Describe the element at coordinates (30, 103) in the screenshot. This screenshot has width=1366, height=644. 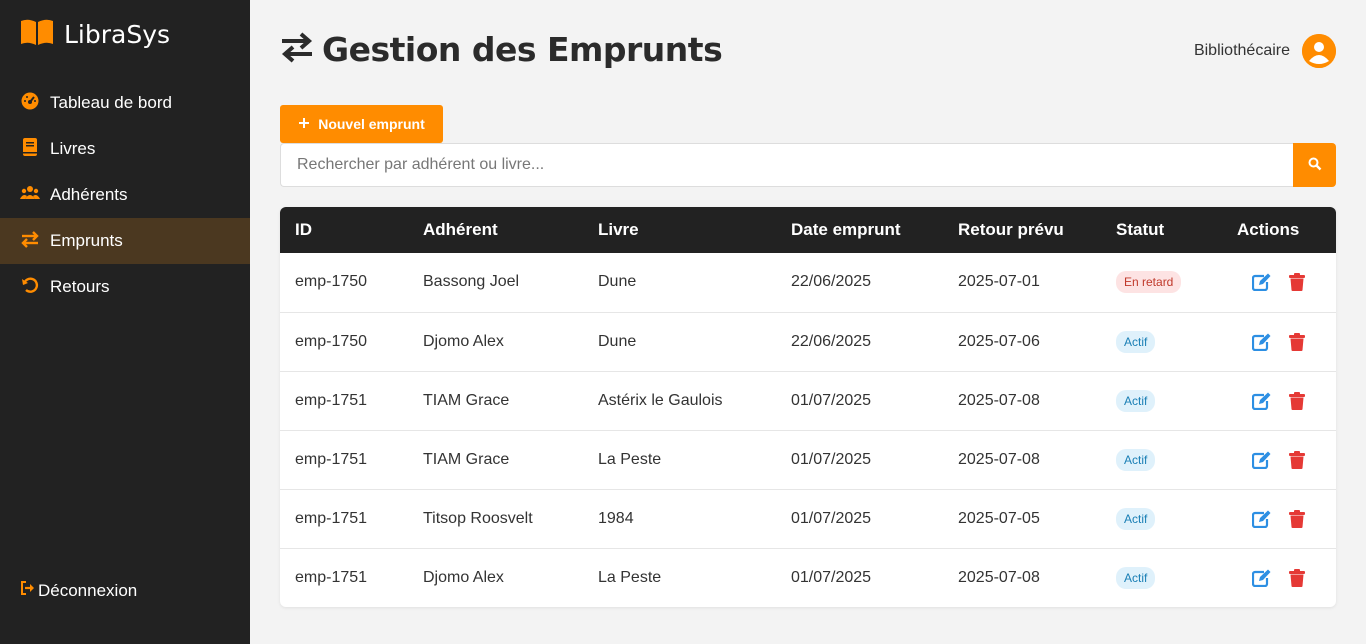
I see `dashboard-icon` at that location.